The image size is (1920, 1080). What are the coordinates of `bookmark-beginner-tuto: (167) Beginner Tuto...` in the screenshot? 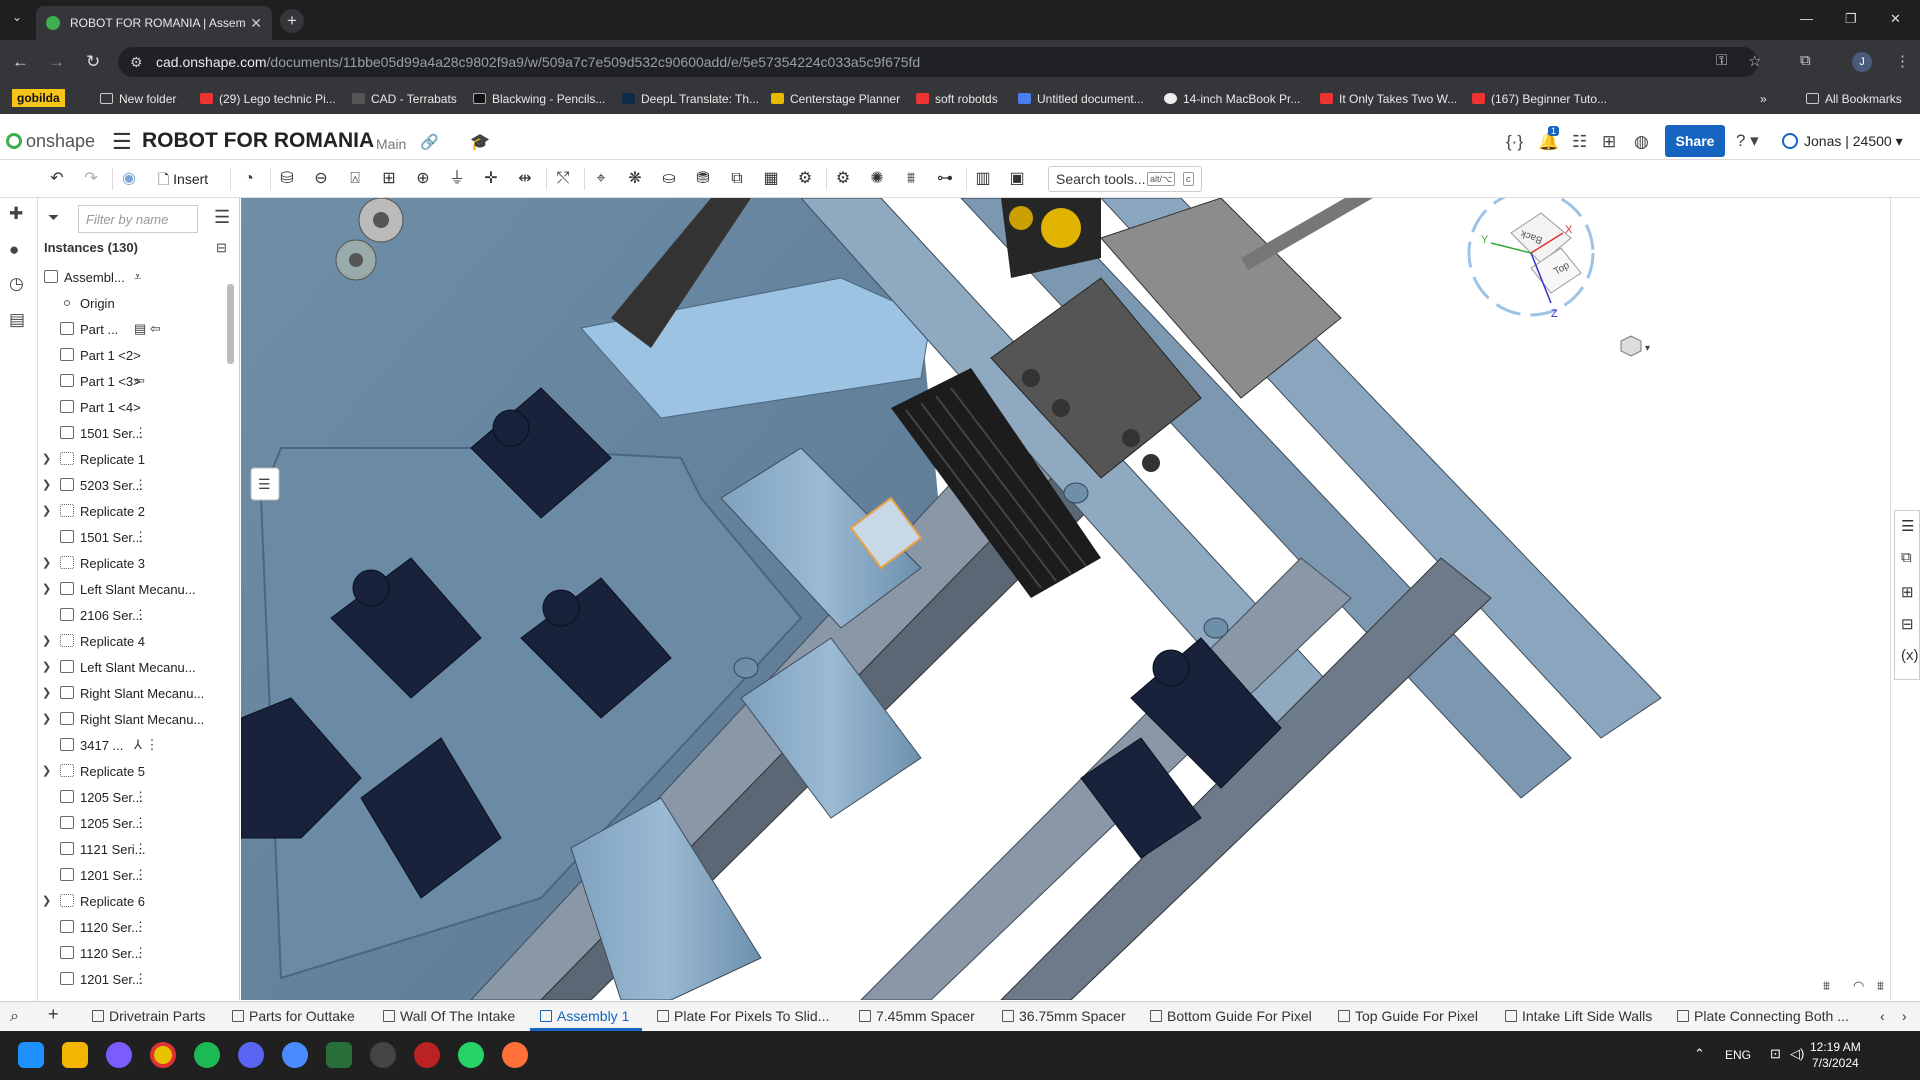 It's located at (1539, 99).